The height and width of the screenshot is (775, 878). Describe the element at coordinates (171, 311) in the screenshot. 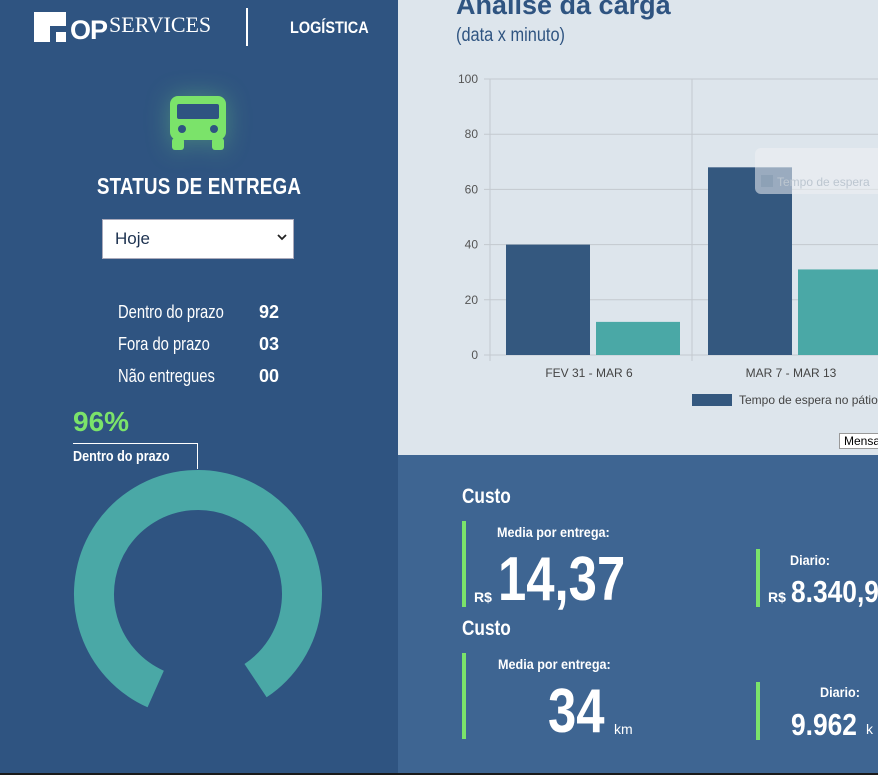

I see `stat-label: Dentro do prazo` at that location.